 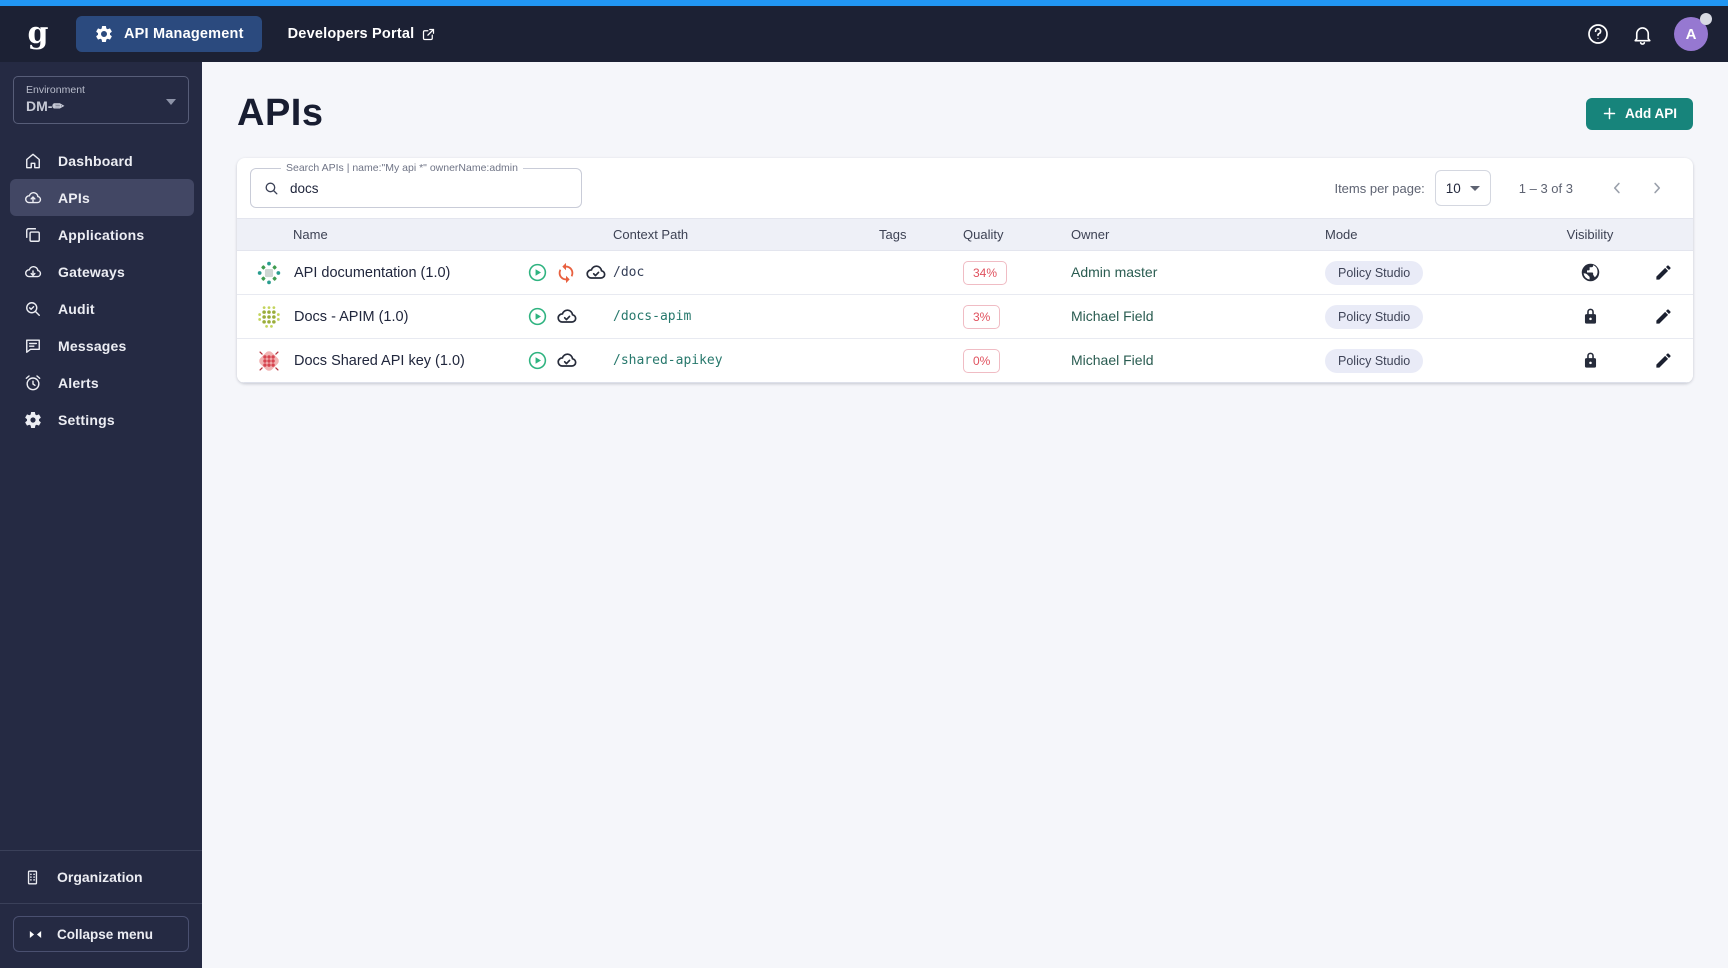 What do you see at coordinates (1590, 234) in the screenshot?
I see `column-header-visibility: Visibility` at bounding box center [1590, 234].